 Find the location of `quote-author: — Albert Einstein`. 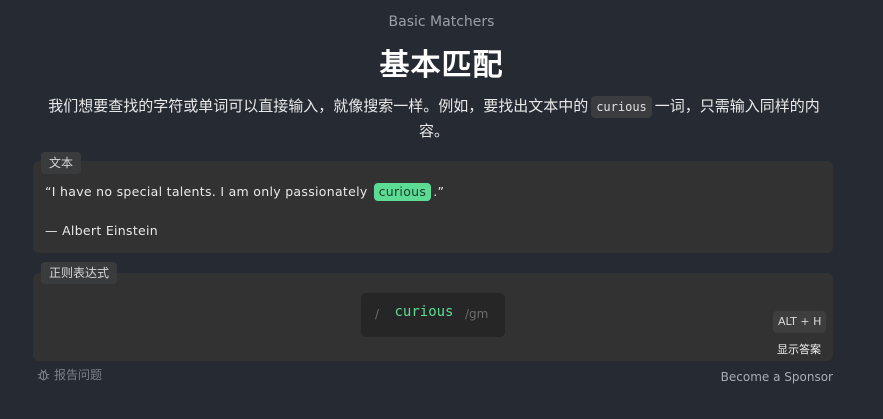

quote-author: — Albert Einstein is located at coordinates (102, 230).